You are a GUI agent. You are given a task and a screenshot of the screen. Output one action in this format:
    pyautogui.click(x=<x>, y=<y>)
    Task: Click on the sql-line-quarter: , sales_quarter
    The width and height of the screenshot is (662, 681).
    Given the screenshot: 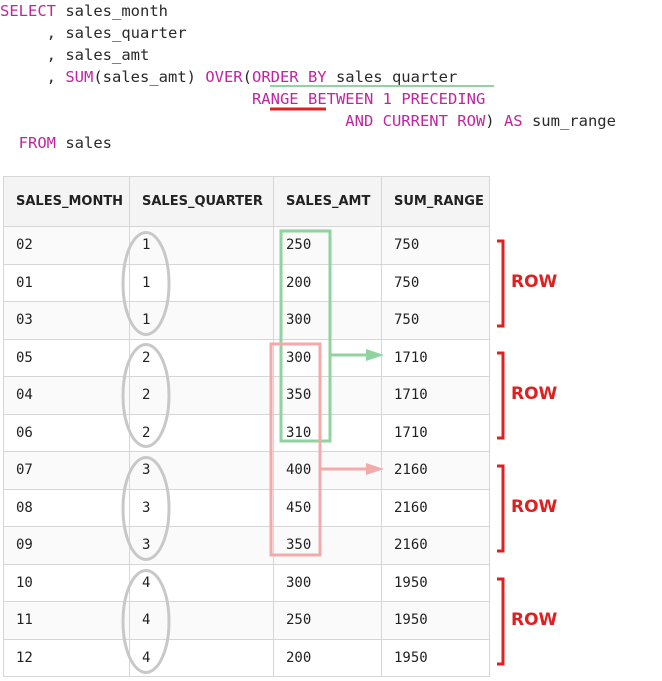 What is the action you would take?
    pyautogui.click(x=93, y=33)
    